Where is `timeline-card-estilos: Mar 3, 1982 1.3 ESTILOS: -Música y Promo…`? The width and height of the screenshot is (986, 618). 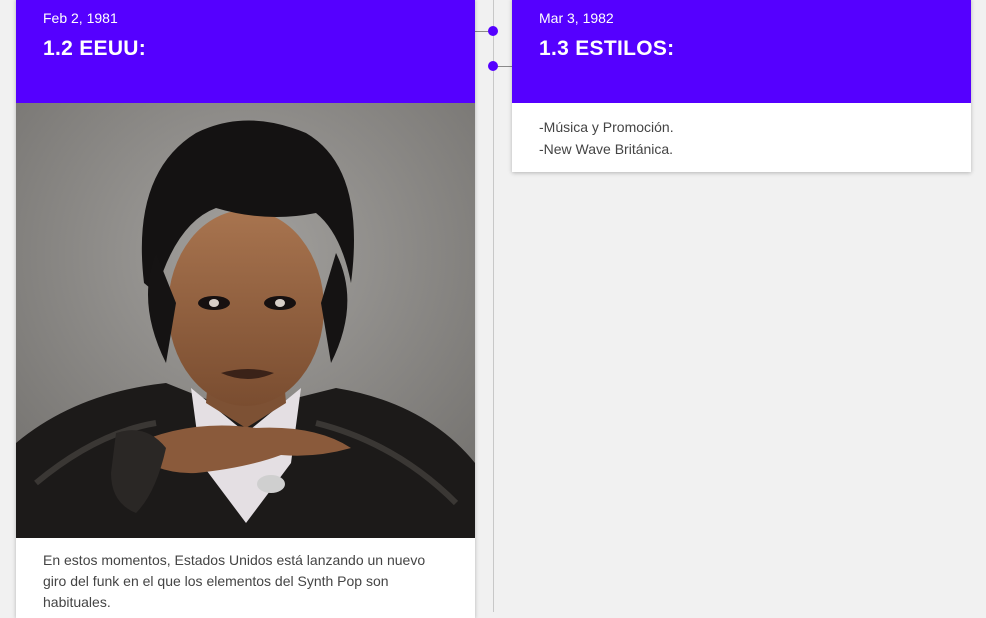 timeline-card-estilos: Mar 3, 1982 1.3 ESTILOS: -Música y Promo… is located at coordinates (741, 86).